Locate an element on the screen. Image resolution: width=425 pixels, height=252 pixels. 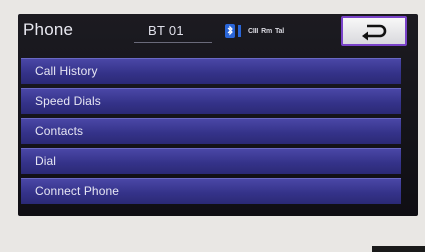
back-button is located at coordinates (374, 31).